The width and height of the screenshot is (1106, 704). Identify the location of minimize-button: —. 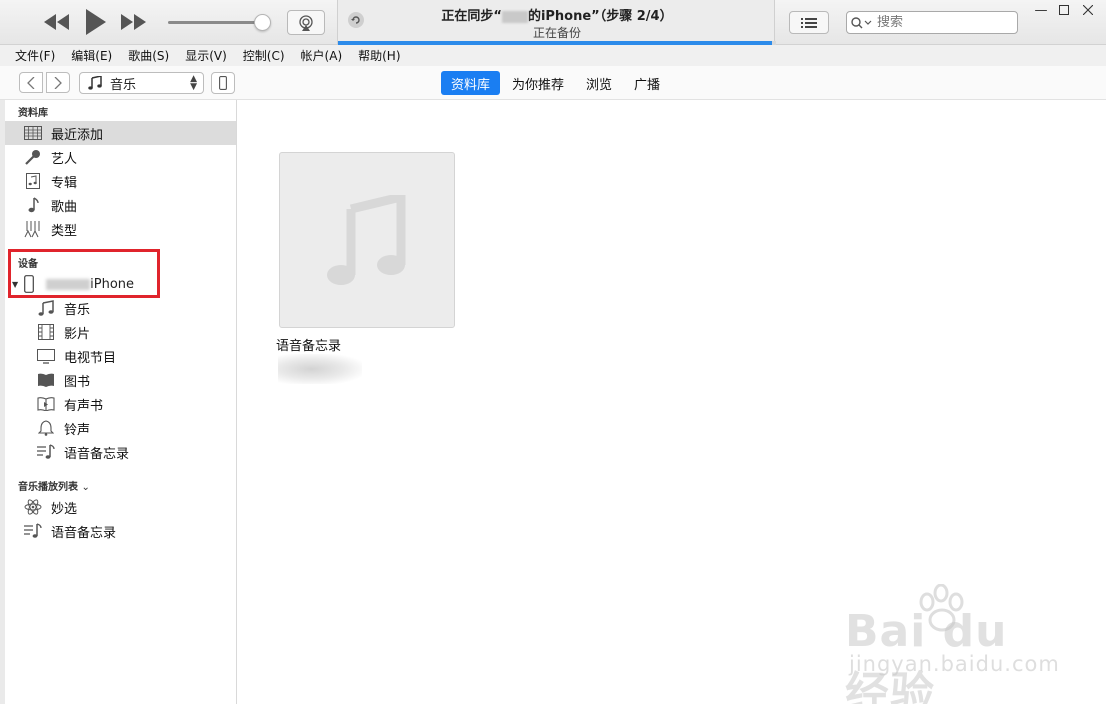
(1041, 10).